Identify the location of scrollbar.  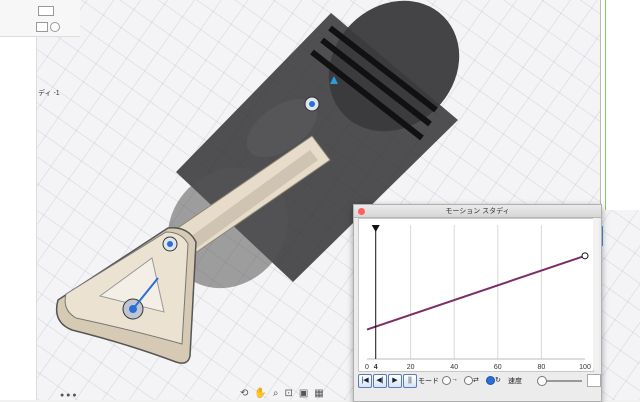
(596, 294).